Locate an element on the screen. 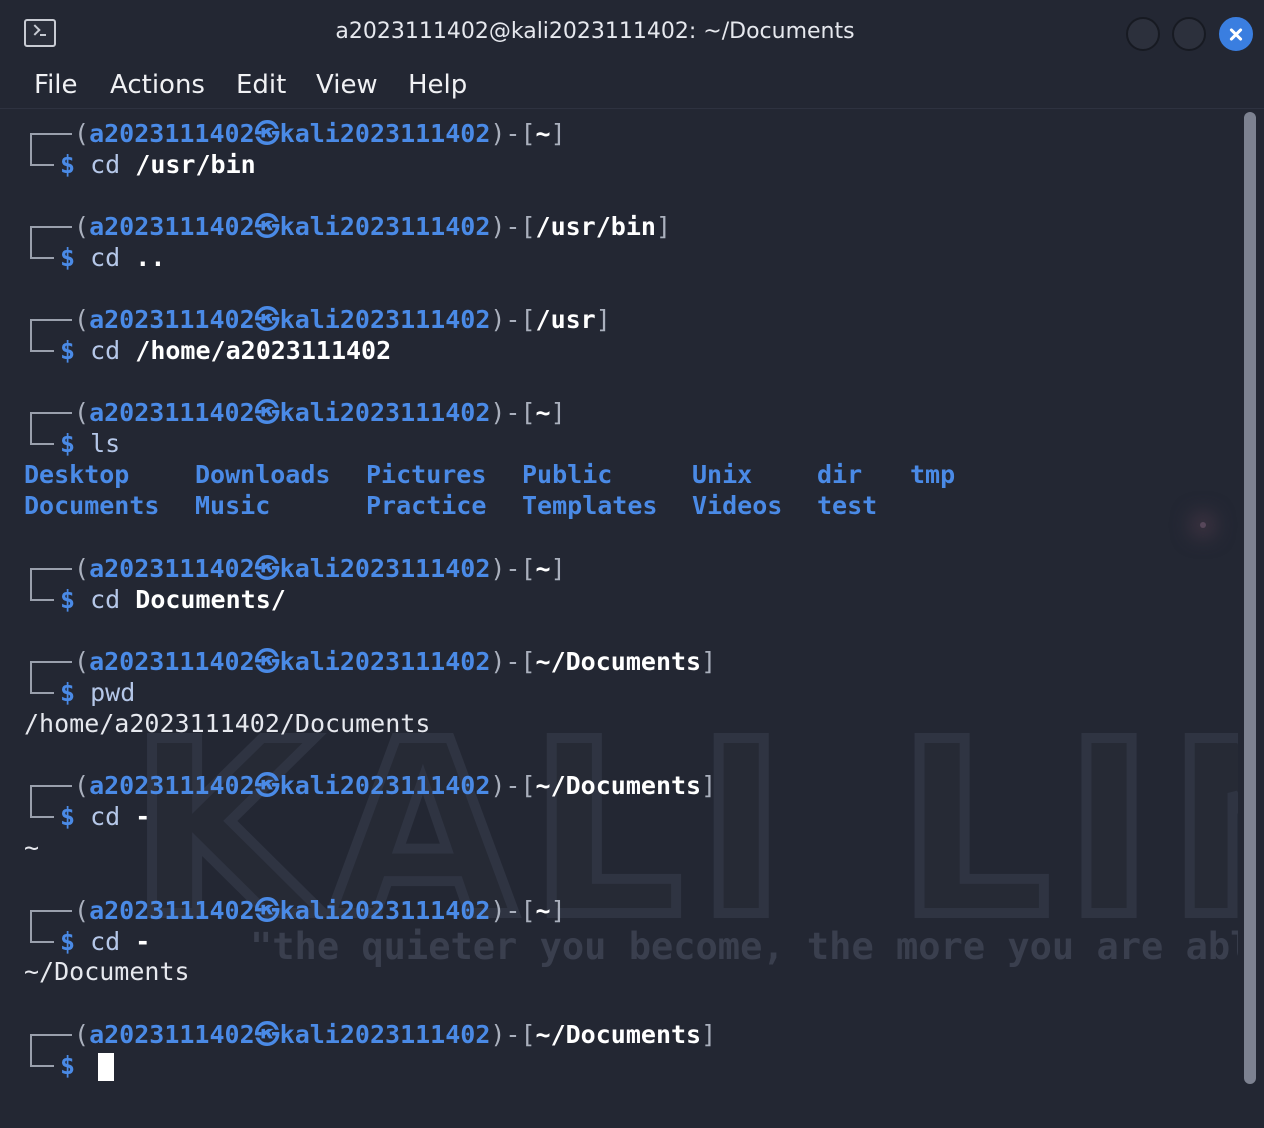 The height and width of the screenshot is (1128, 1264). scrollbar is located at coordinates (1250, 598).